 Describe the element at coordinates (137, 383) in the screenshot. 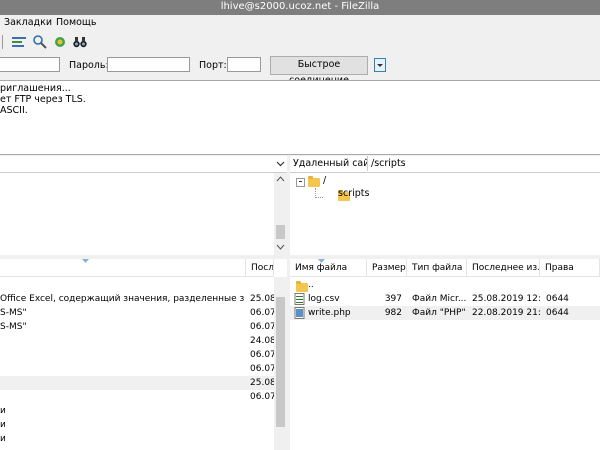

I see `list-item-selected: 25.08.` at that location.